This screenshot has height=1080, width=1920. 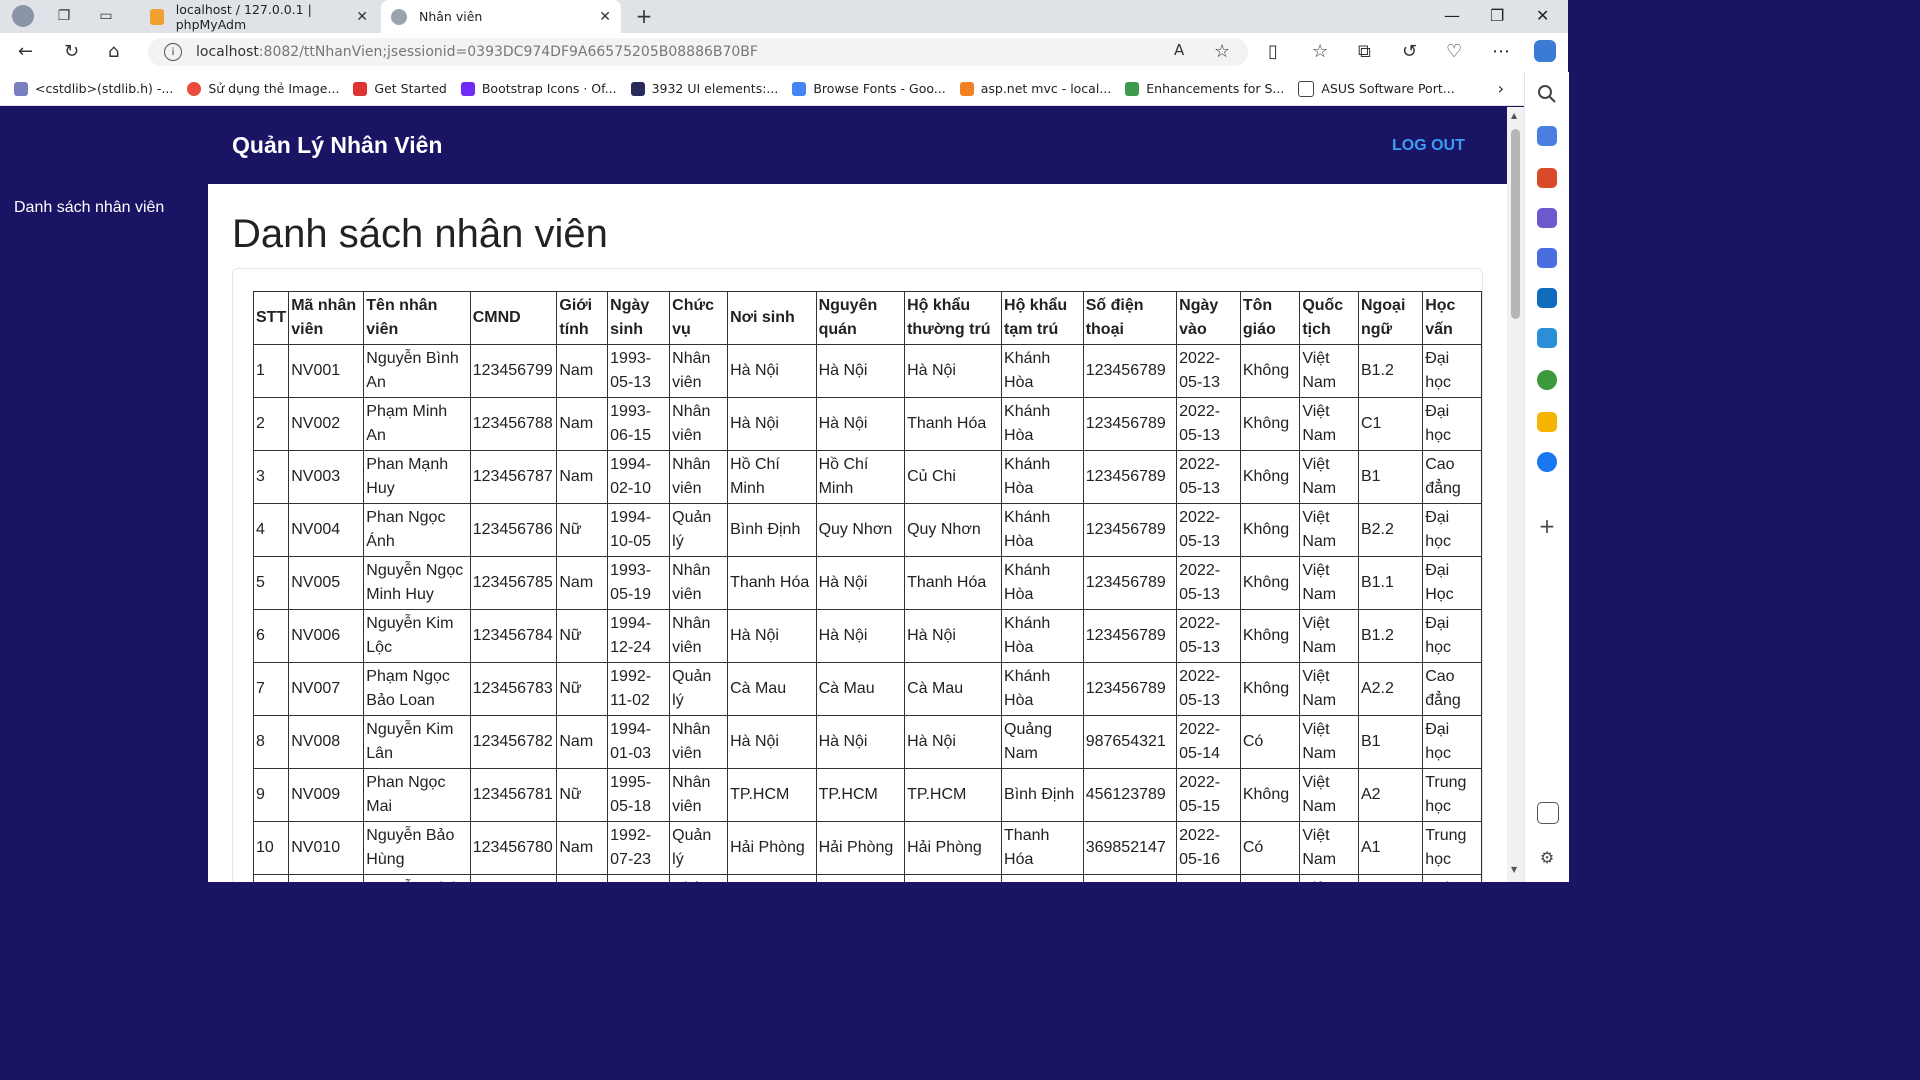 I want to click on table-cell: 1993-05-13, so click(x=639, y=371).